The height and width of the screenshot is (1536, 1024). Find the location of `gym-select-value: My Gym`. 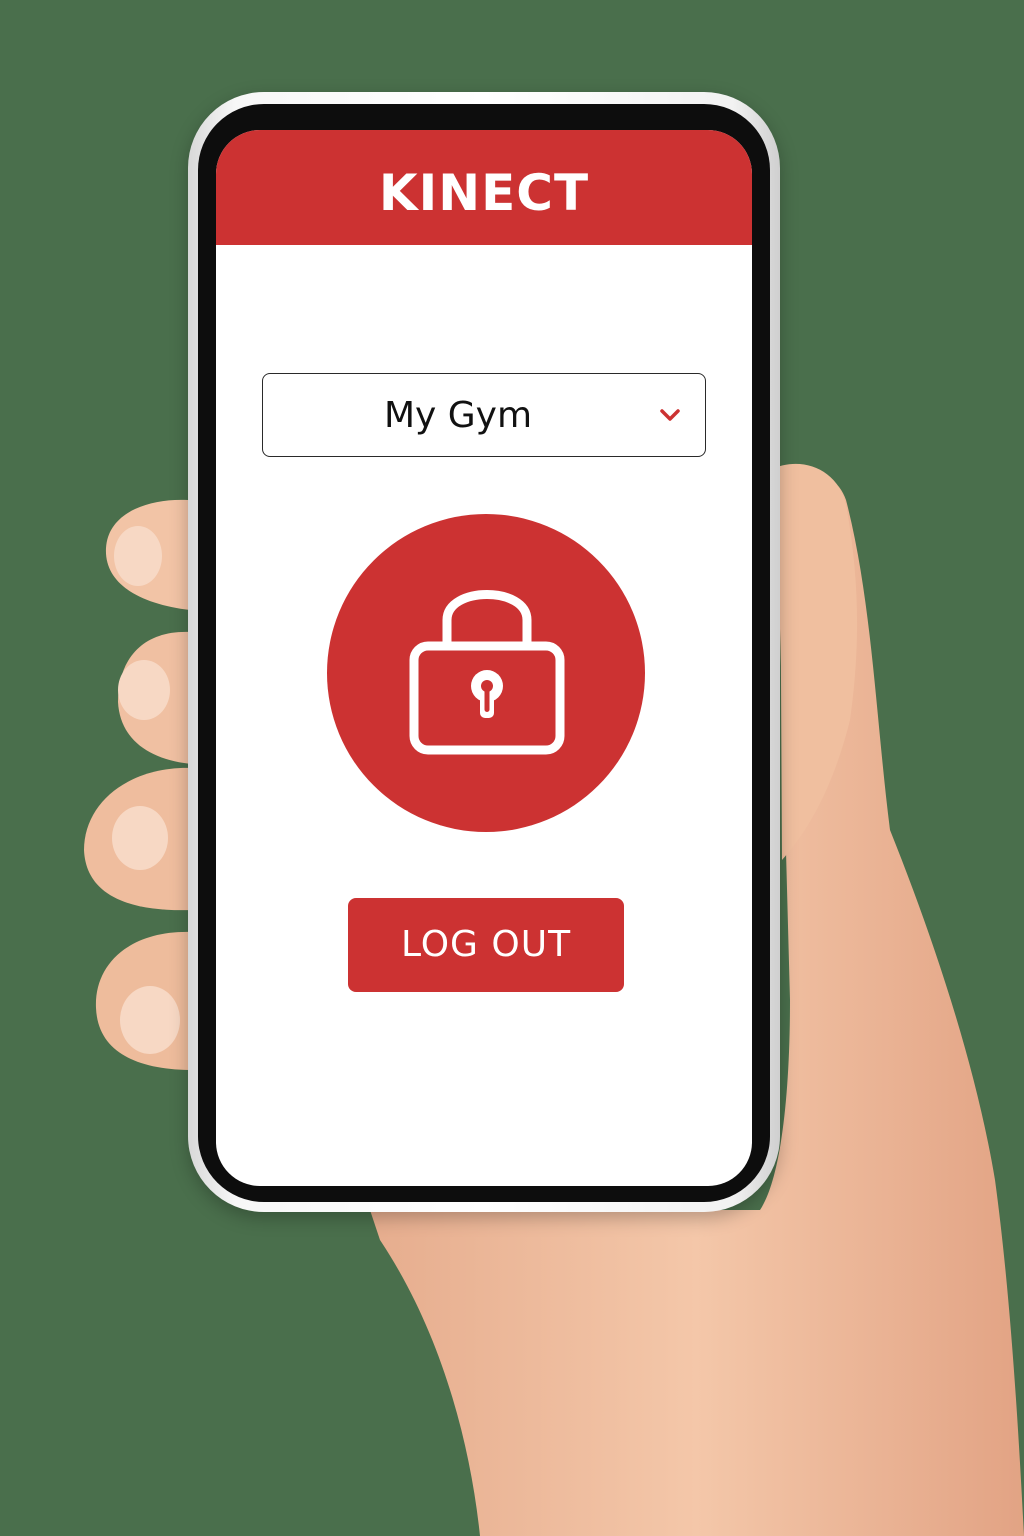

gym-select-value: My Gym is located at coordinates (458, 415).